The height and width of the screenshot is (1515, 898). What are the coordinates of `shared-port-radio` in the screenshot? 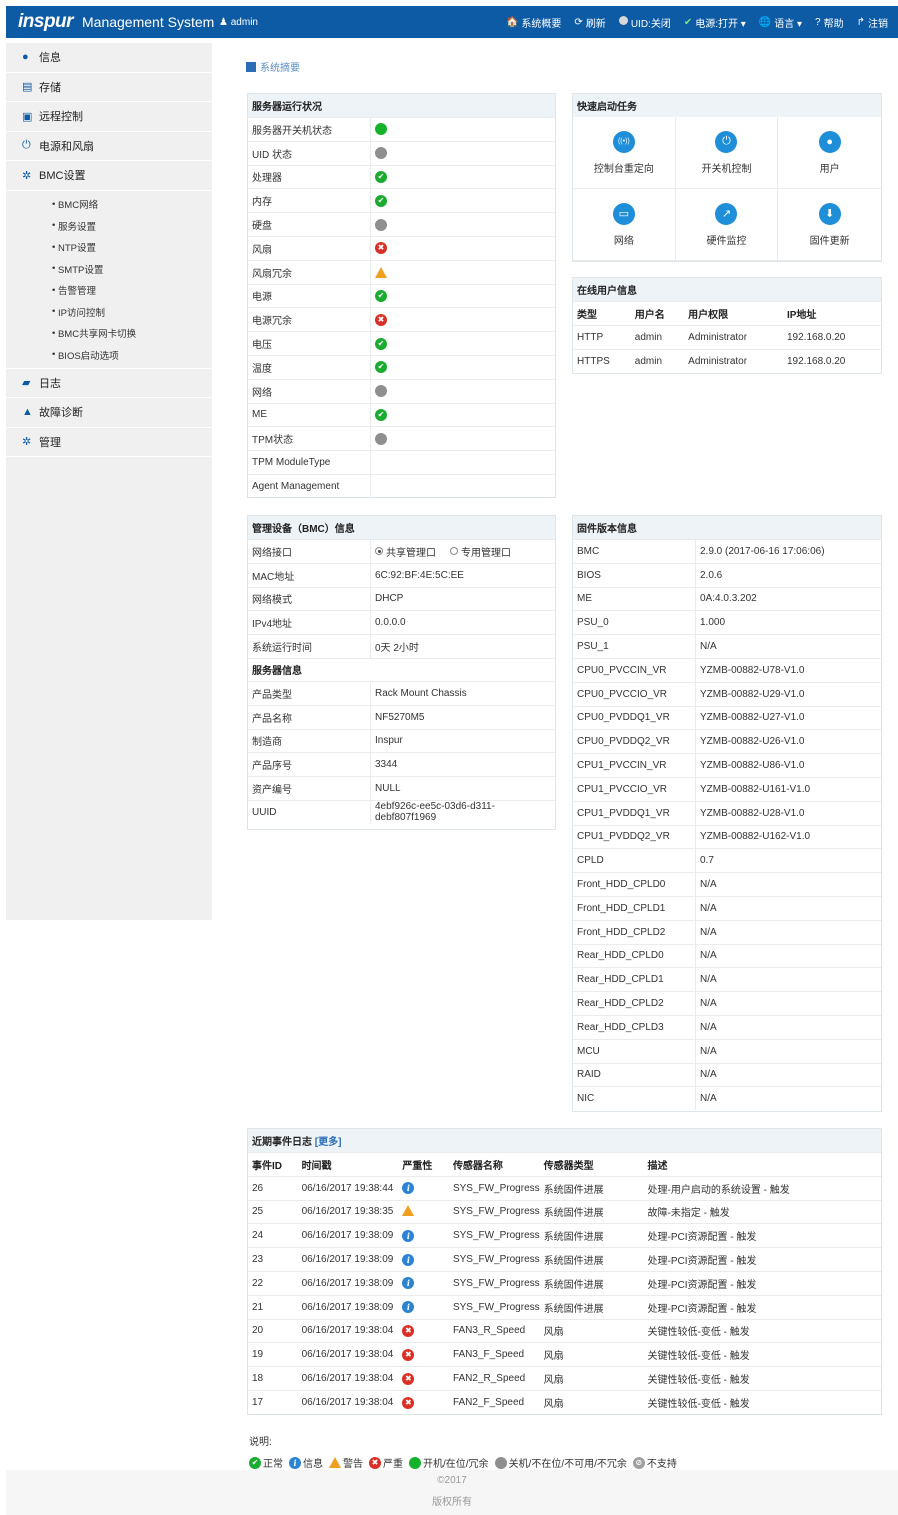 It's located at (379, 551).